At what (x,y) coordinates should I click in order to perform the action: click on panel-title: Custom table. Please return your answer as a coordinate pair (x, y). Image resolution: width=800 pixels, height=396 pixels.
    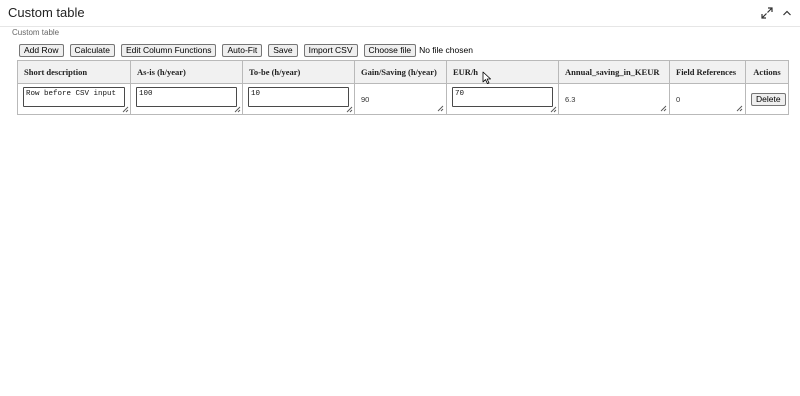
    Looking at the image, I should click on (46, 12).